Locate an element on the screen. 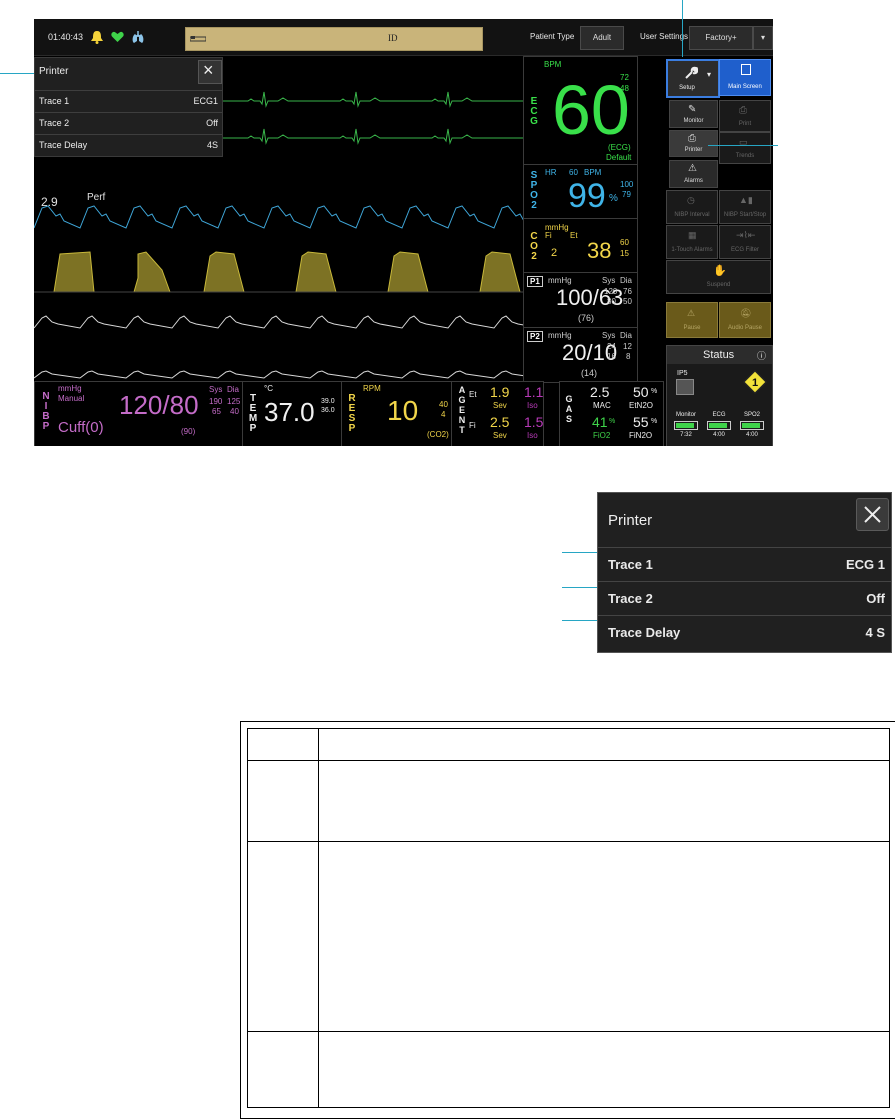  temp-lower-limit: 36.0 is located at coordinates (328, 410).